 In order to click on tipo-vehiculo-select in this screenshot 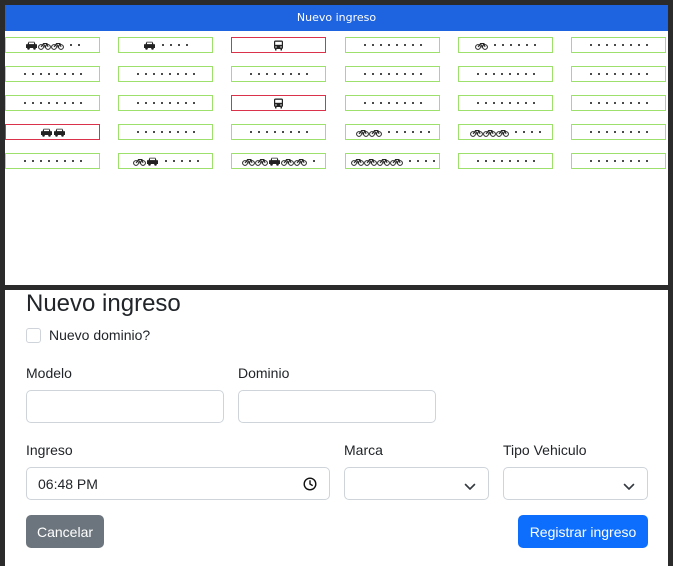, I will do `click(575, 483)`.